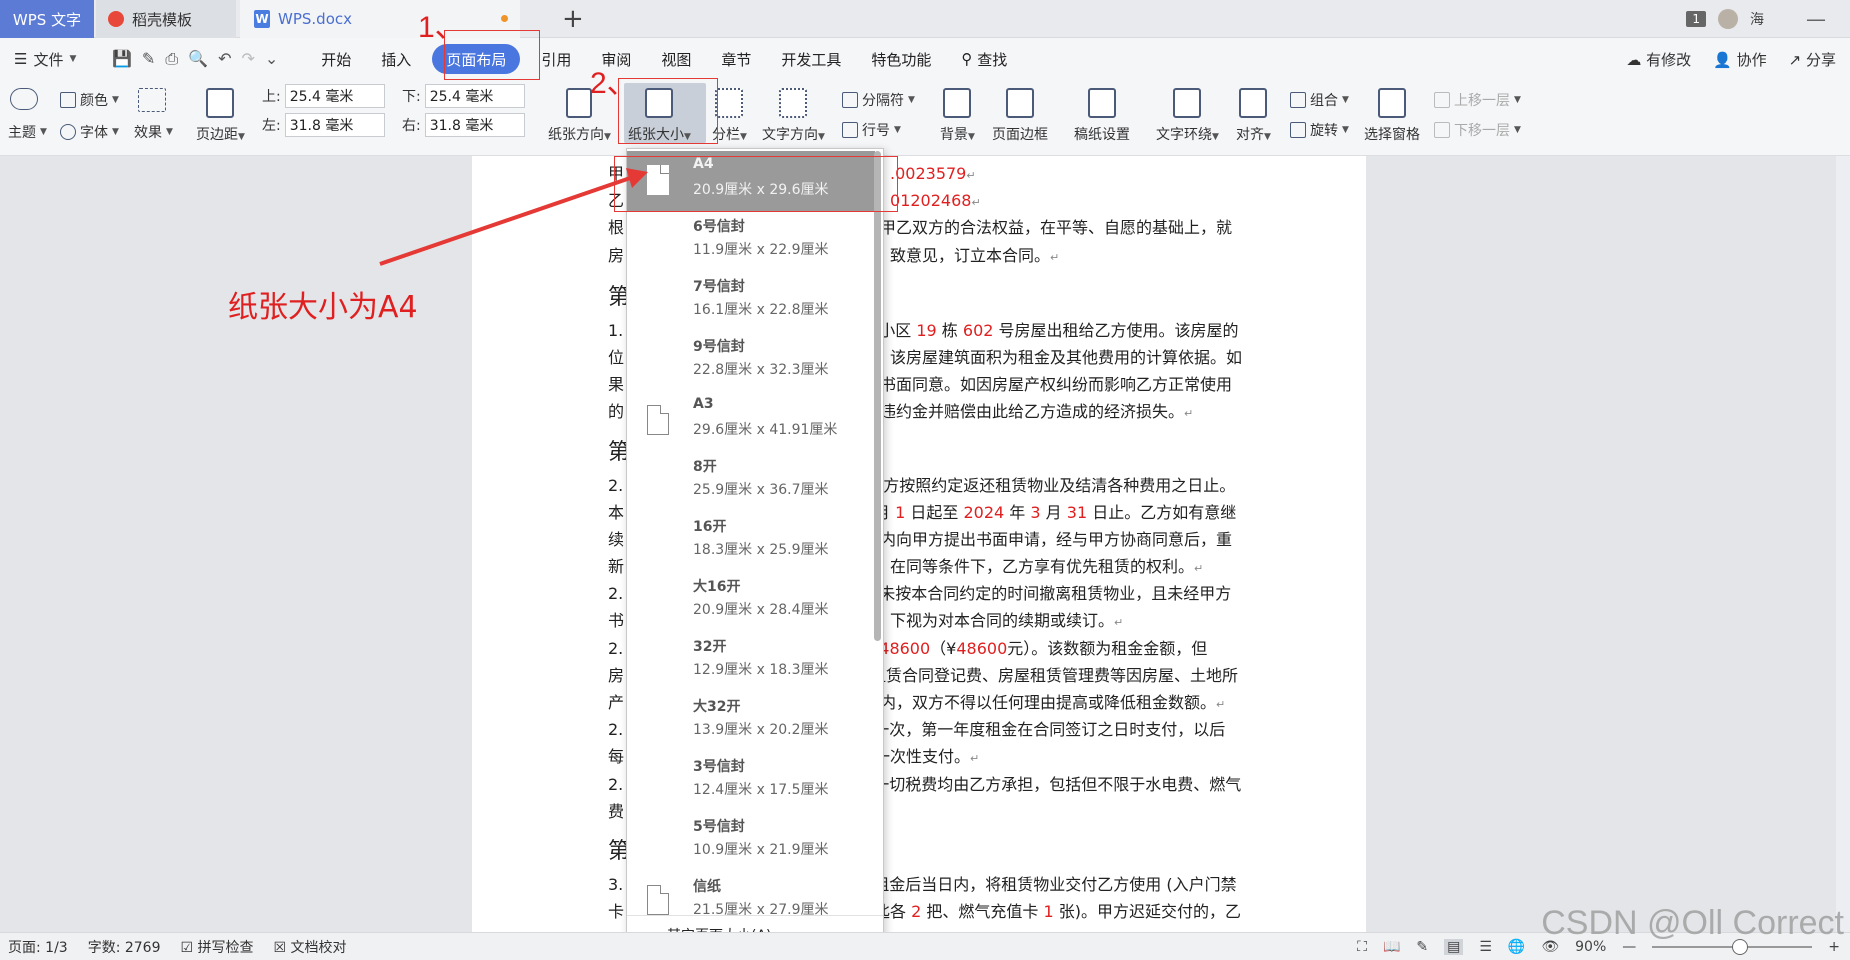 The height and width of the screenshot is (960, 1850). What do you see at coordinates (1725, 59) in the screenshot?
I see `user-icon: 👤` at bounding box center [1725, 59].